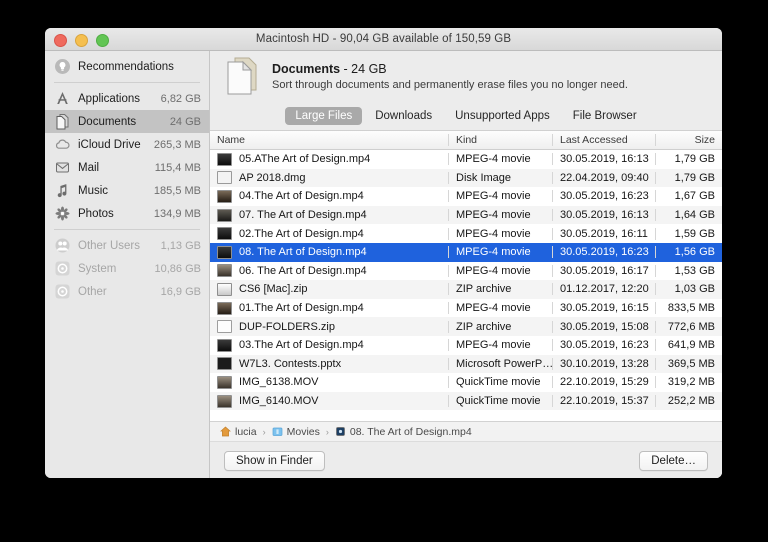 The height and width of the screenshot is (542, 768). I want to click on sidebar-item-mail: Mail 115,4 MB, so click(127, 167).